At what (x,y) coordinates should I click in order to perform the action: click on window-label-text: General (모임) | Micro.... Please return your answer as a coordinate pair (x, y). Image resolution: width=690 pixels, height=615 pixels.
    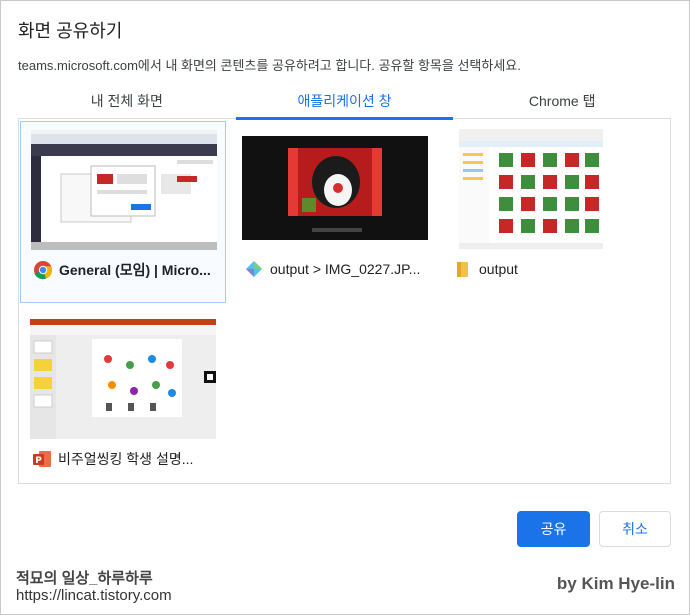
    Looking at the image, I should click on (135, 270).